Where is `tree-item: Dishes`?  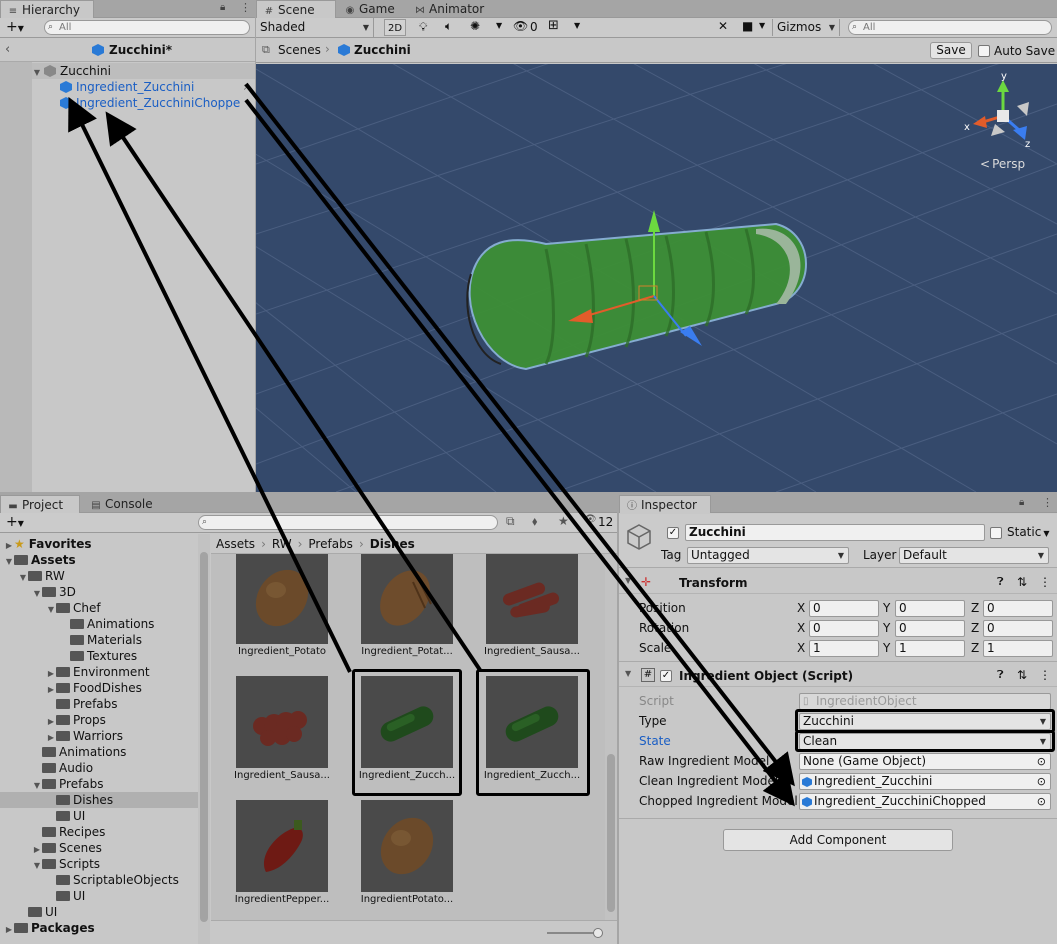 tree-item: Dishes is located at coordinates (99, 800).